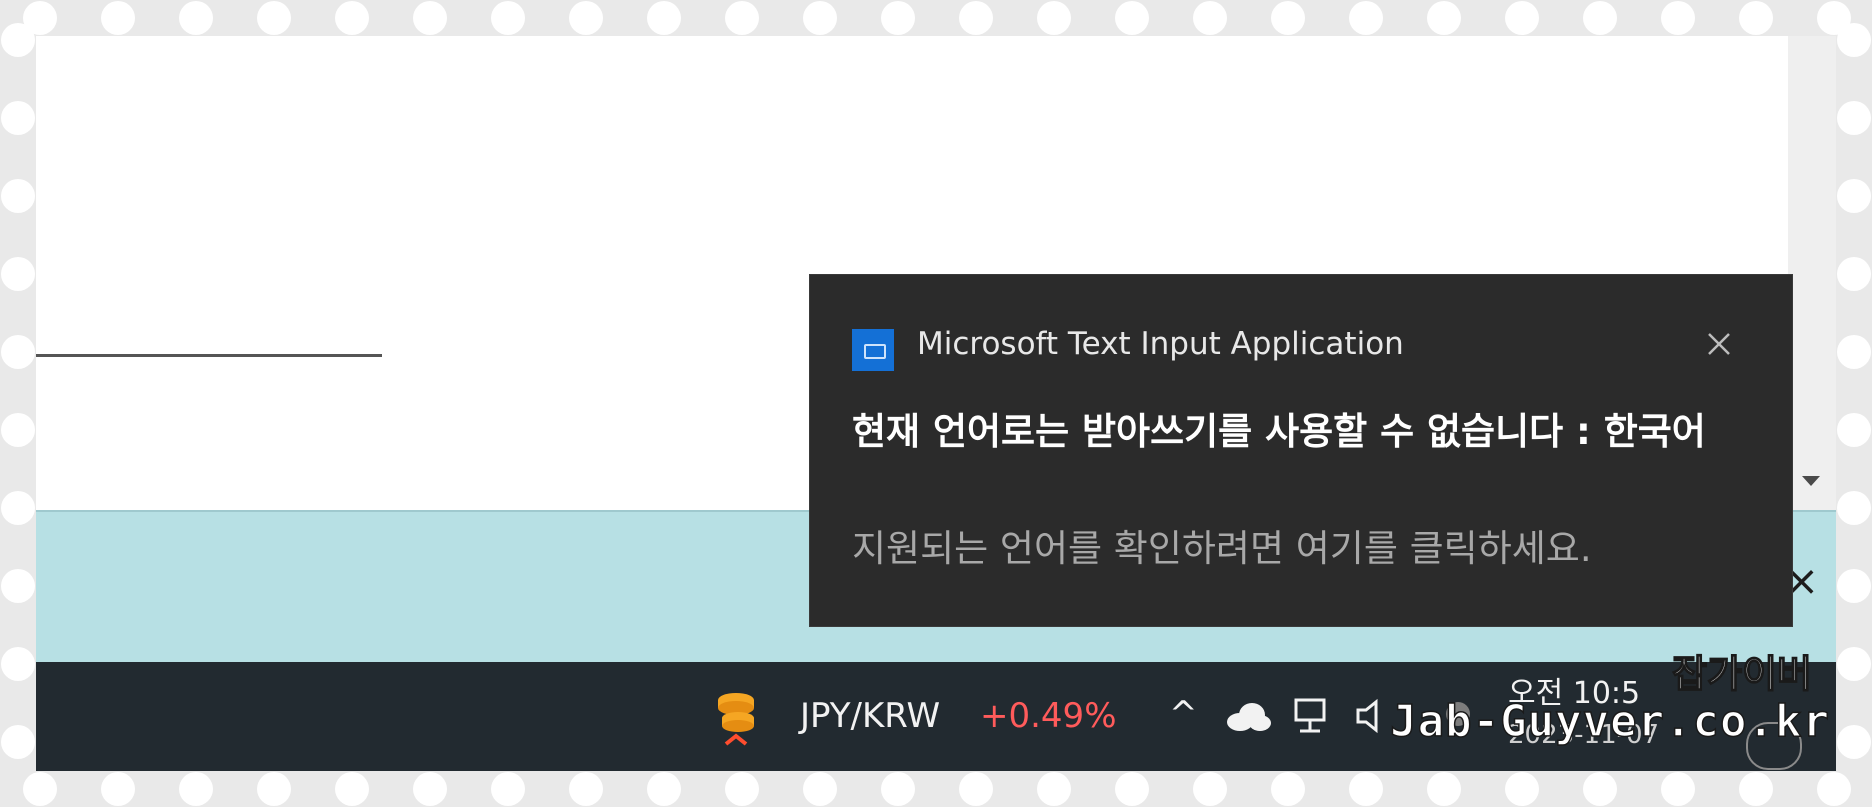 The image size is (1872, 807). I want to click on stock-coin-icon, so click(736, 720).